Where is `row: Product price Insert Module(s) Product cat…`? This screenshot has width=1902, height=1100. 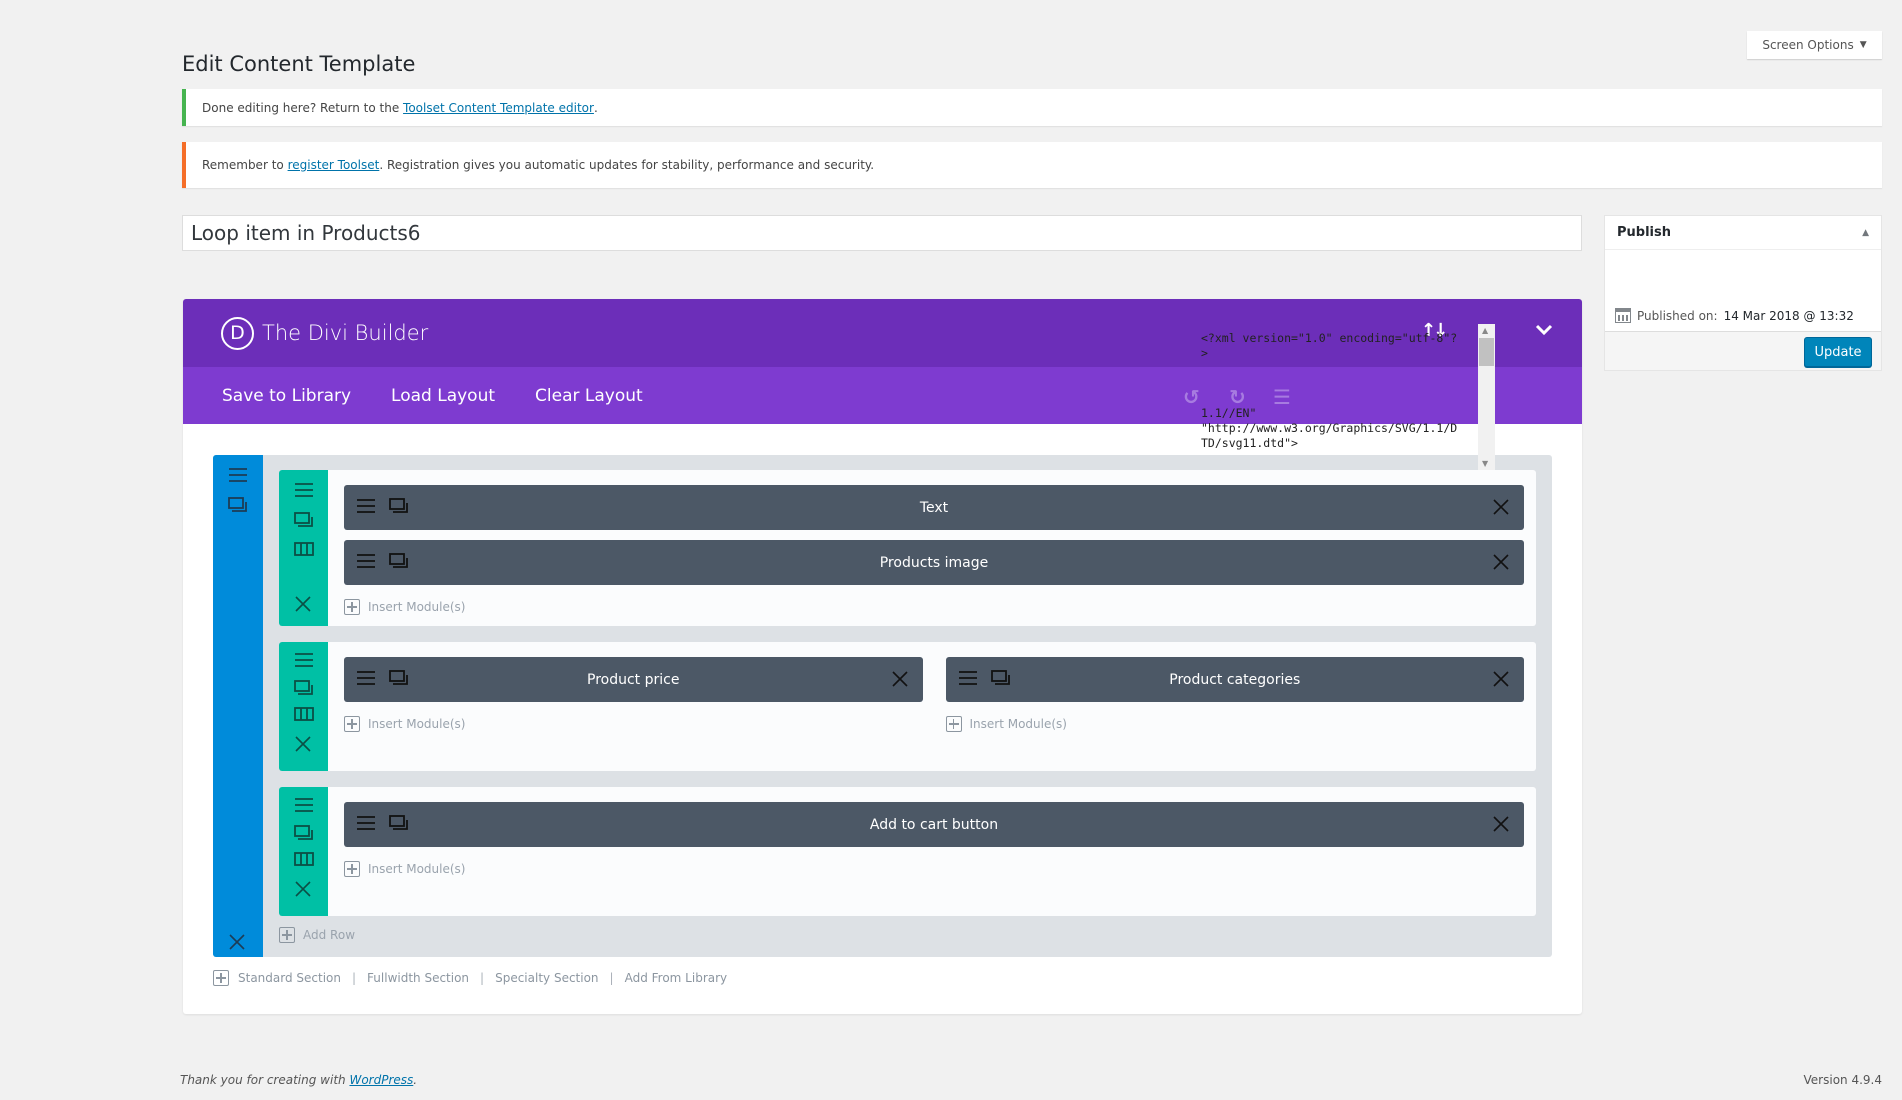
row: Product price Insert Module(s) Product cat… is located at coordinates (907, 706).